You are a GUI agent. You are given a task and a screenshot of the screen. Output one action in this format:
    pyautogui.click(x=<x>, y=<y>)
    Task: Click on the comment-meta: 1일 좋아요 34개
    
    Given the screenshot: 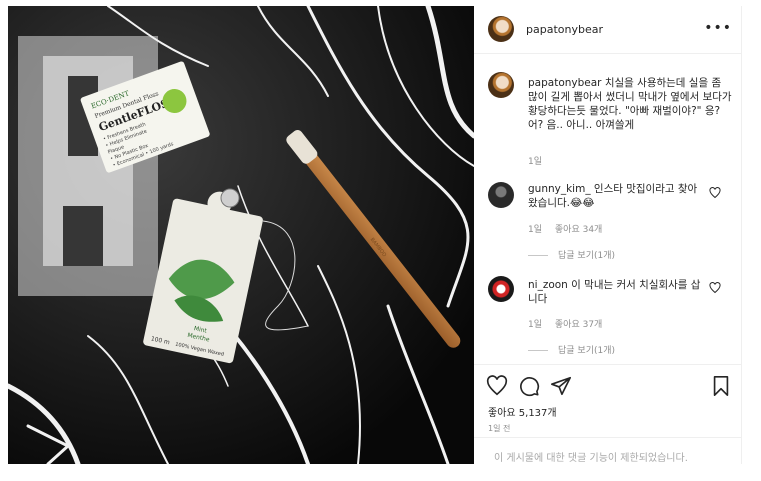 What is the action you would take?
    pyautogui.click(x=570, y=228)
    